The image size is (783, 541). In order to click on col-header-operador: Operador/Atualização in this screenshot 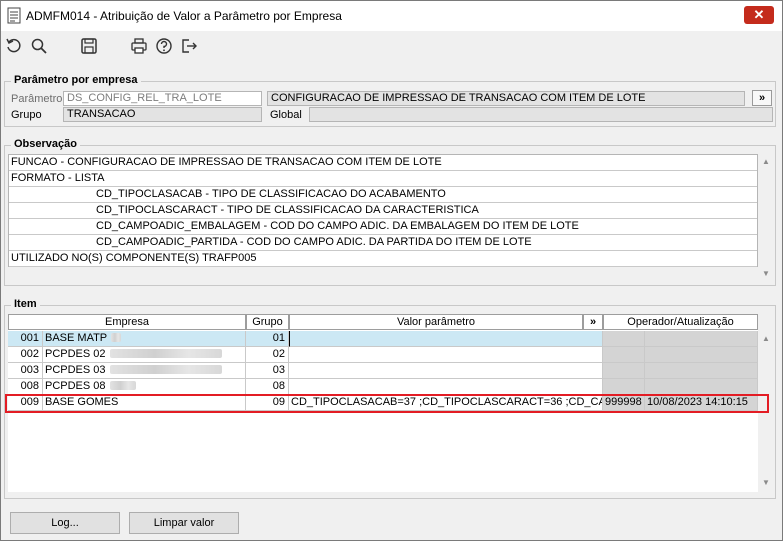, I will do `click(680, 322)`.